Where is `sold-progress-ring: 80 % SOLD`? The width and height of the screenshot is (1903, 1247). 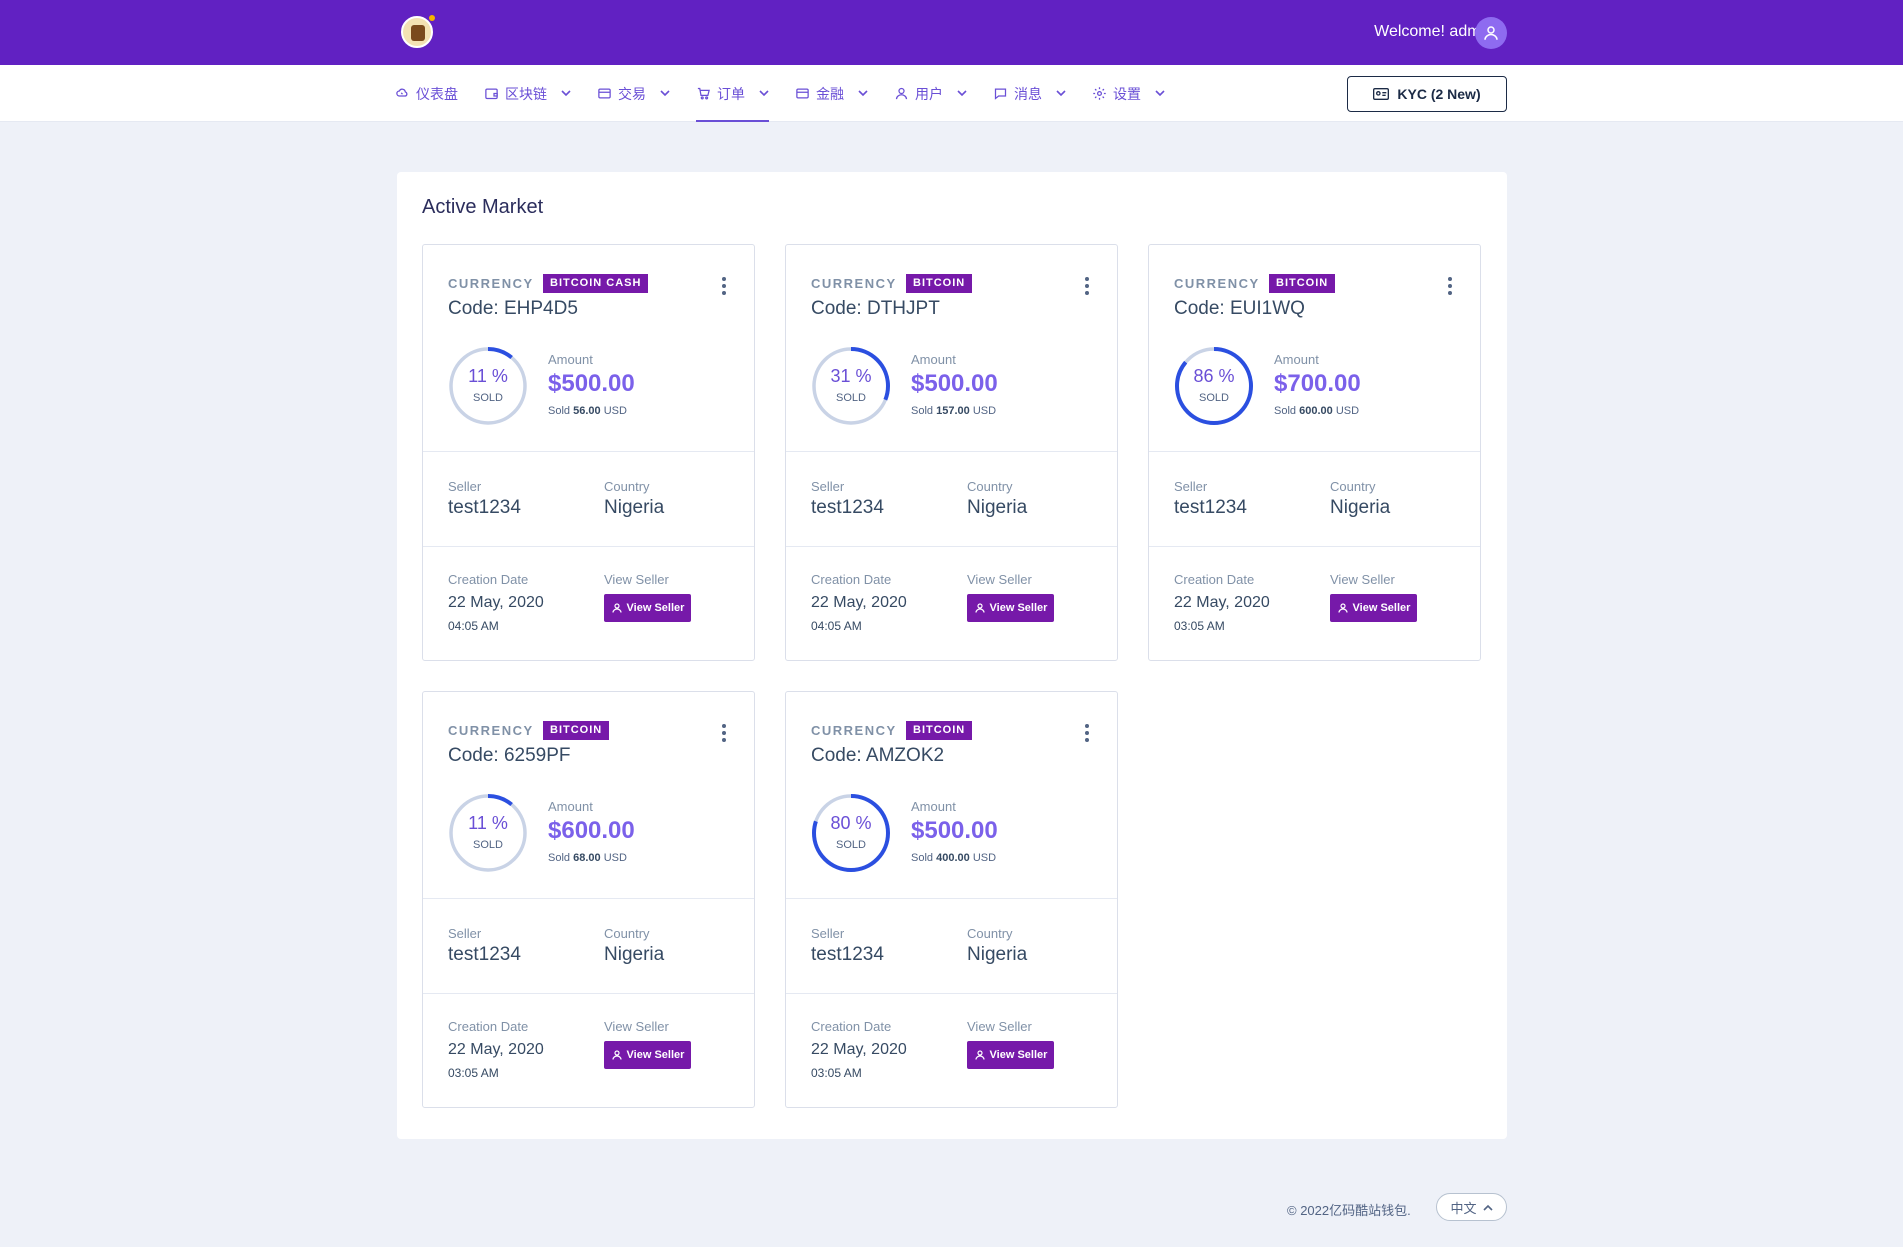 sold-progress-ring: 80 % SOLD is located at coordinates (851, 833).